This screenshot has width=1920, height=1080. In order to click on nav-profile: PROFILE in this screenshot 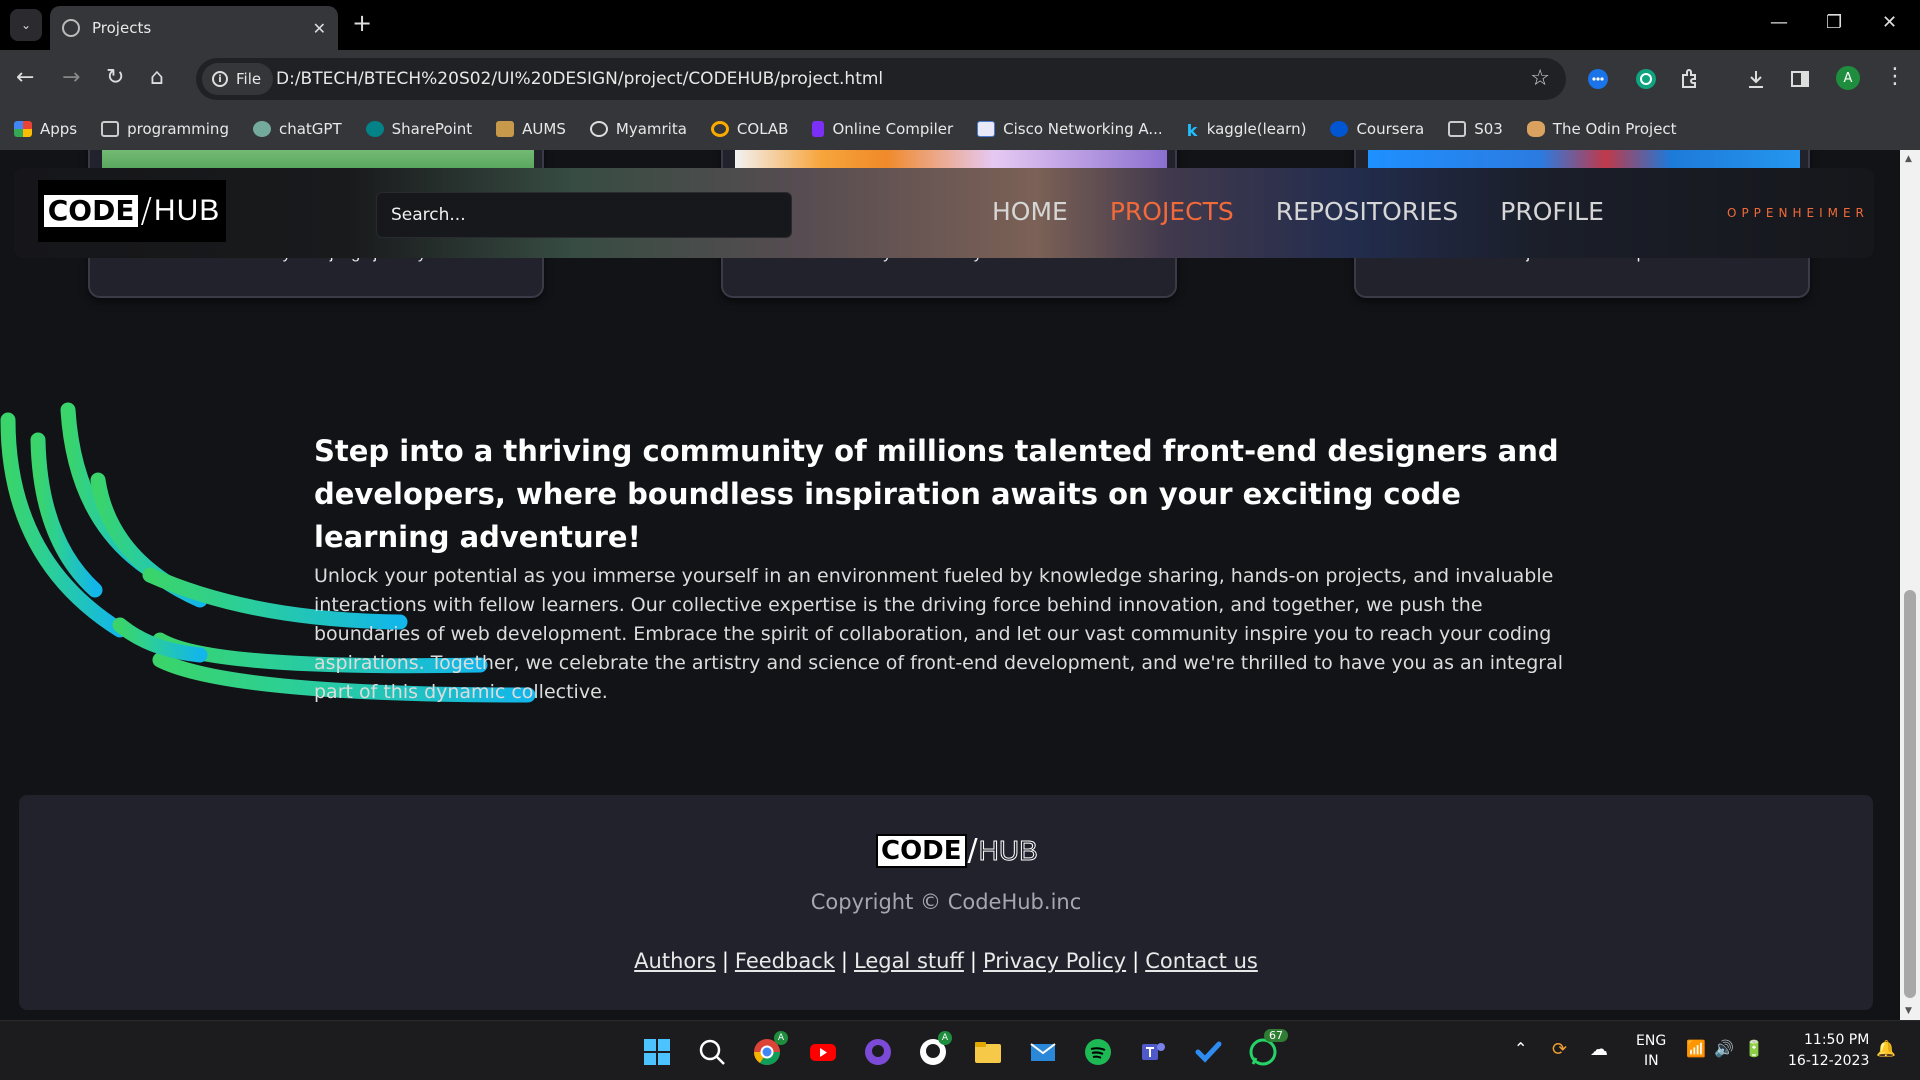, I will do `click(1552, 211)`.